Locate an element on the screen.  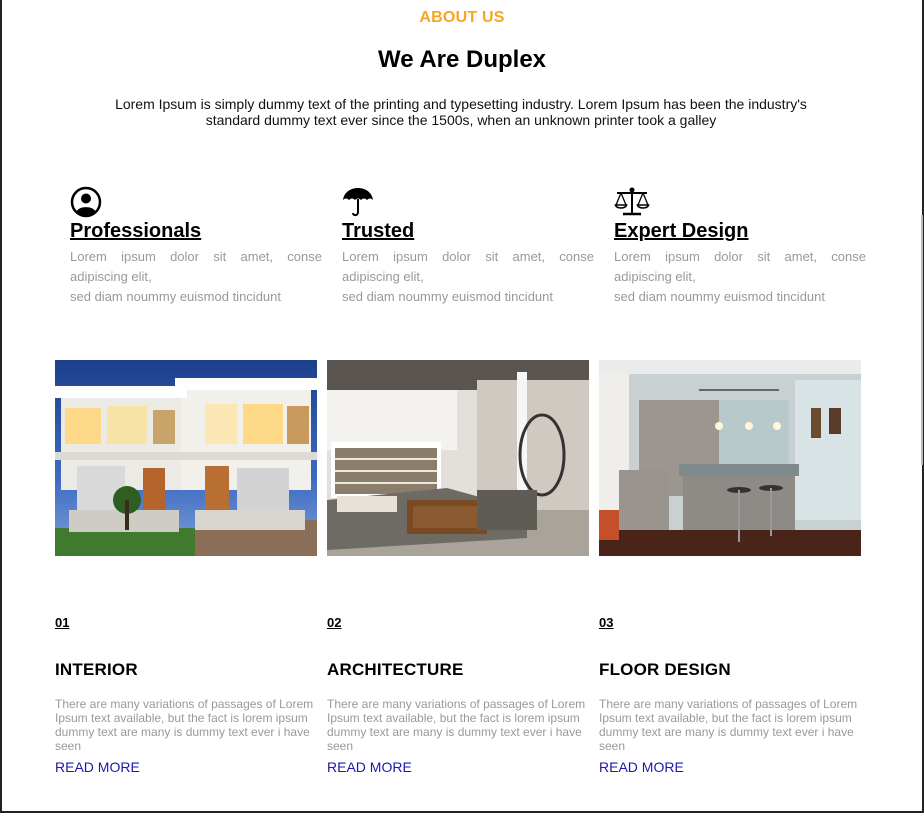
feature-title-link: Trusted is located at coordinates (468, 231).